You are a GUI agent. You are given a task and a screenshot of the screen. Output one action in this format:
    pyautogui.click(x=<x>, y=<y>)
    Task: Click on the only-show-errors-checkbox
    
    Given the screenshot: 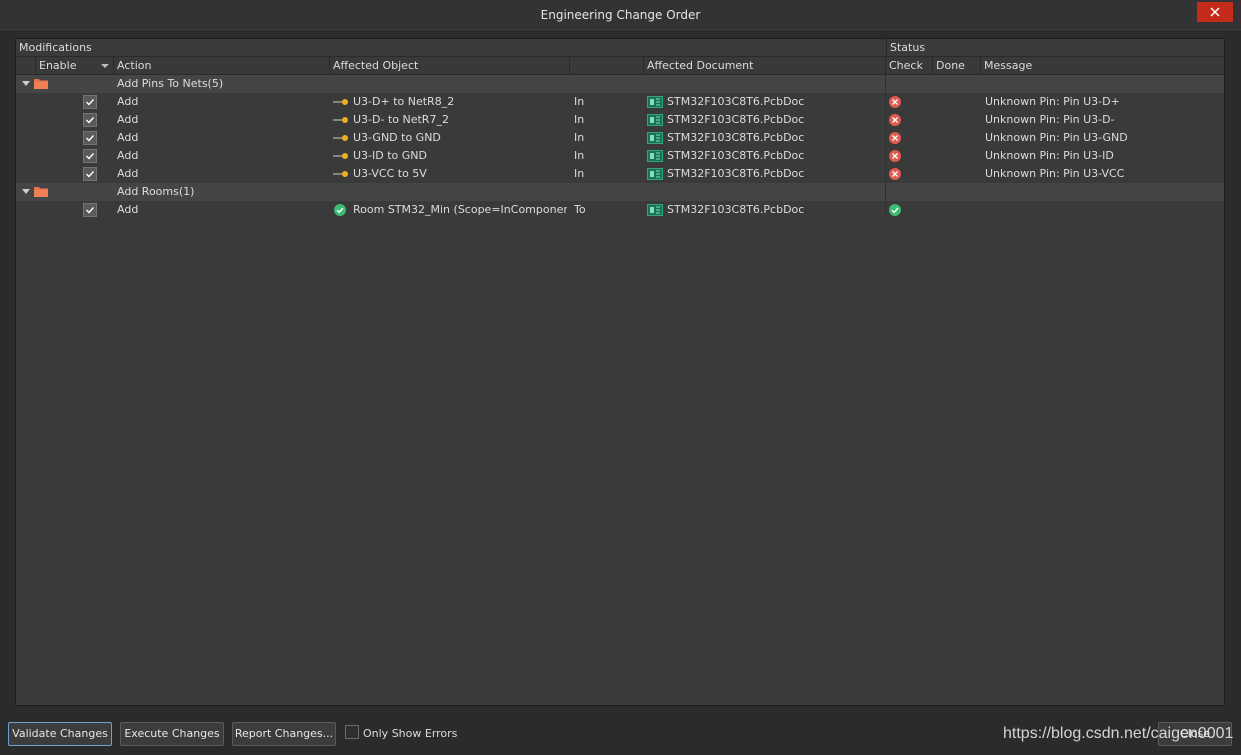 What is the action you would take?
    pyautogui.click(x=352, y=732)
    